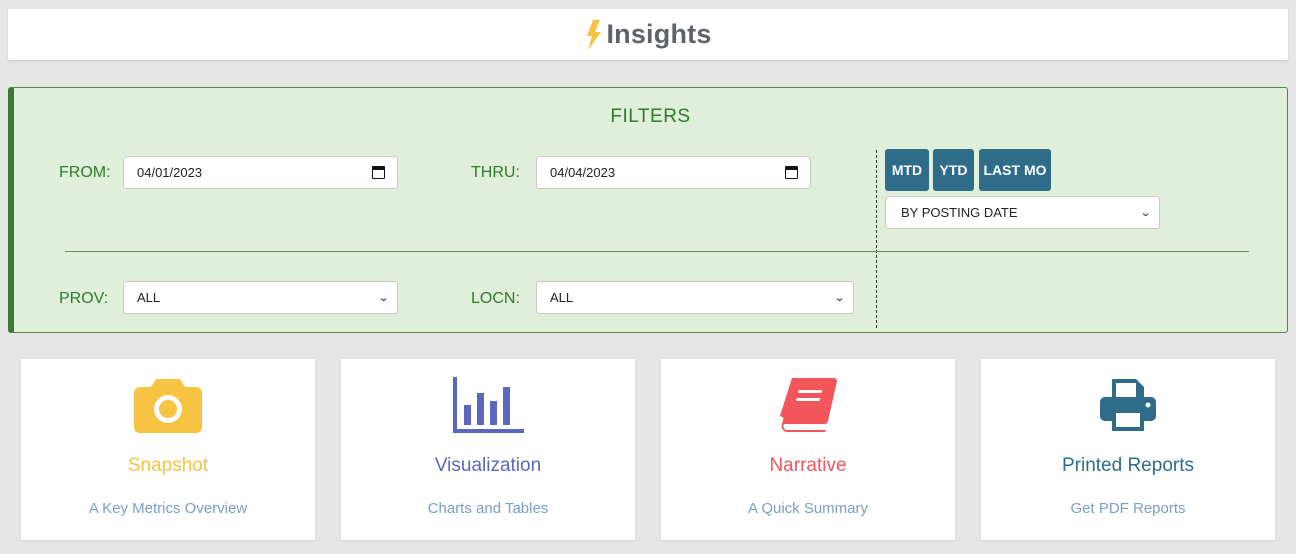 The width and height of the screenshot is (1296, 554). Describe the element at coordinates (84, 298) in the screenshot. I see `prov-label: PROV:` at that location.